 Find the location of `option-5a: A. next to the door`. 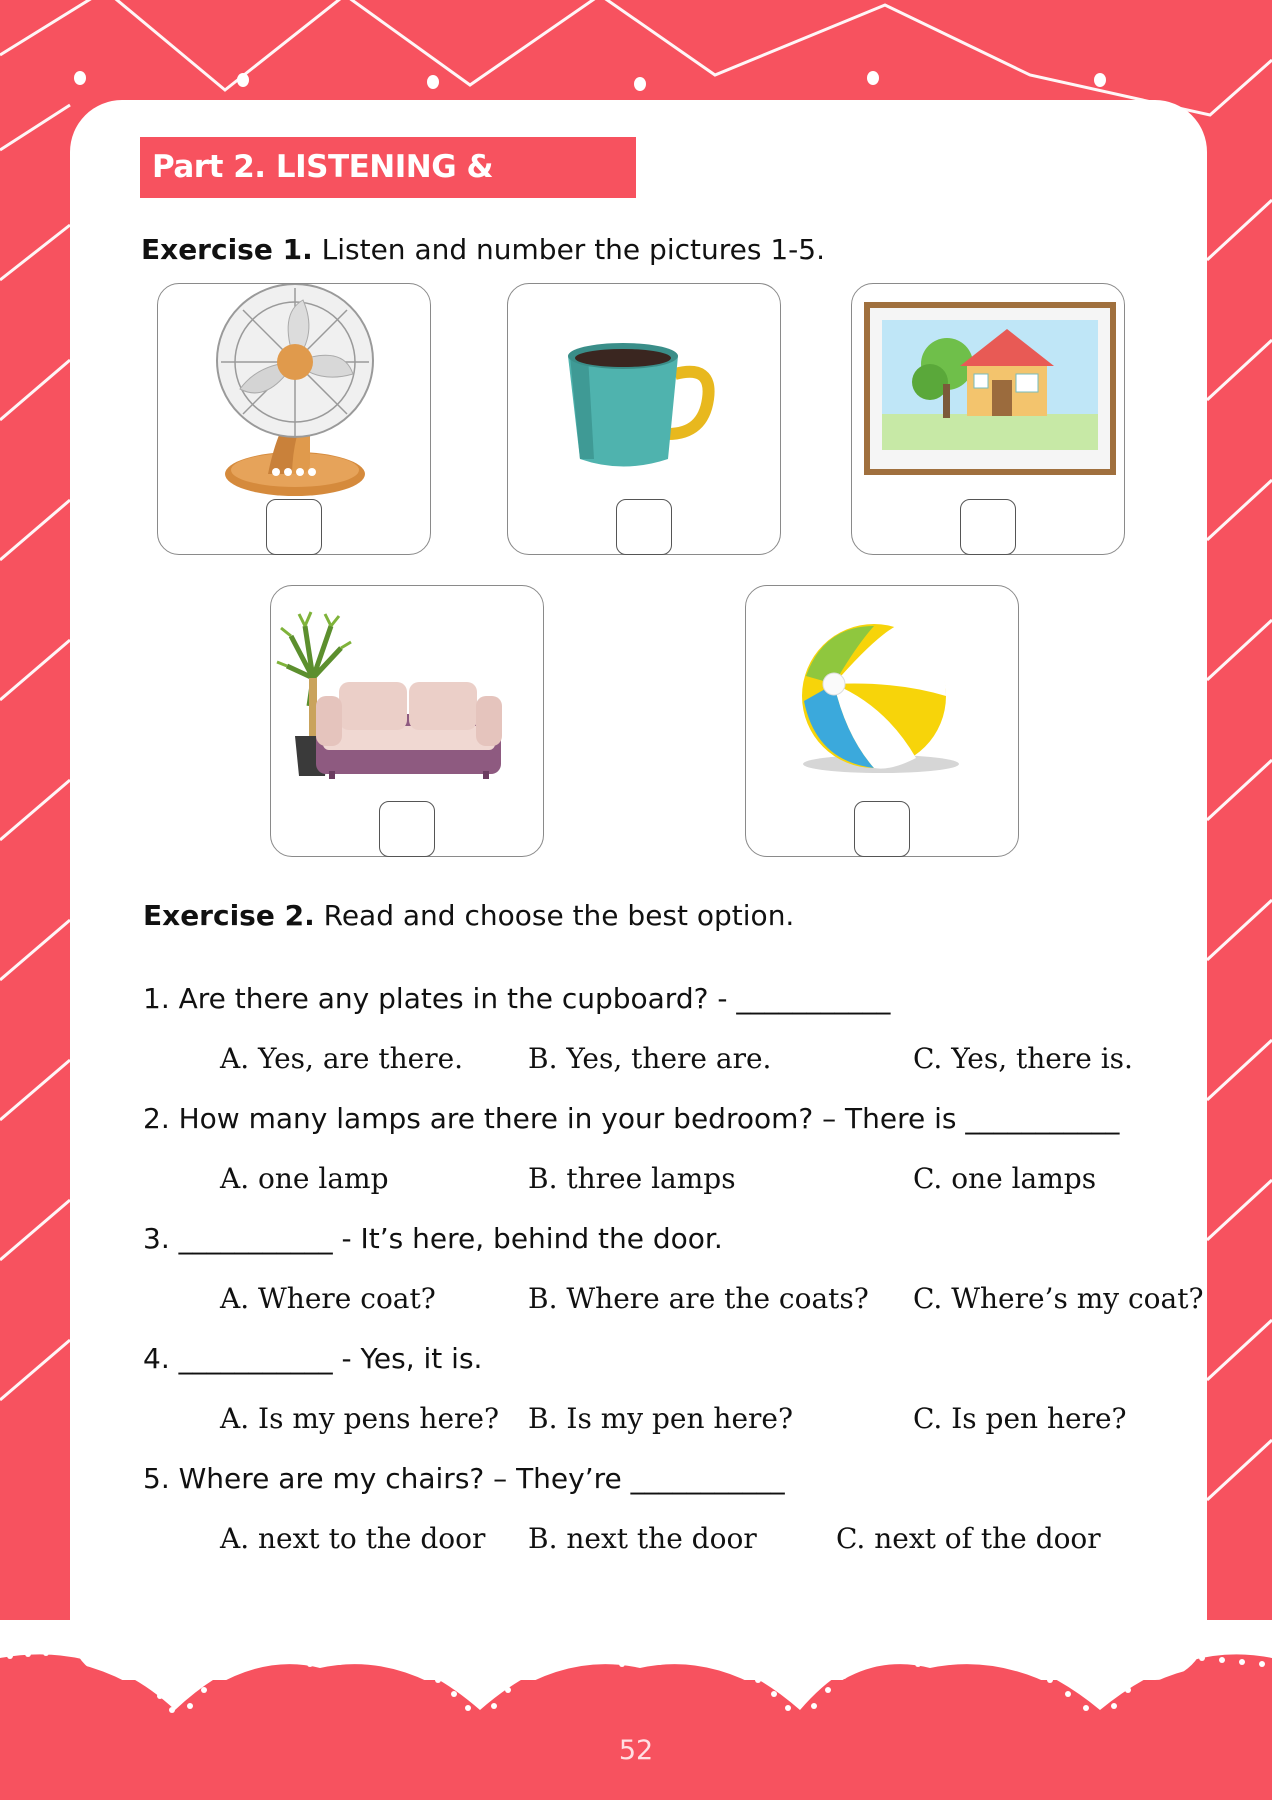

option-5a: A. next to the door is located at coordinates (352, 1538).